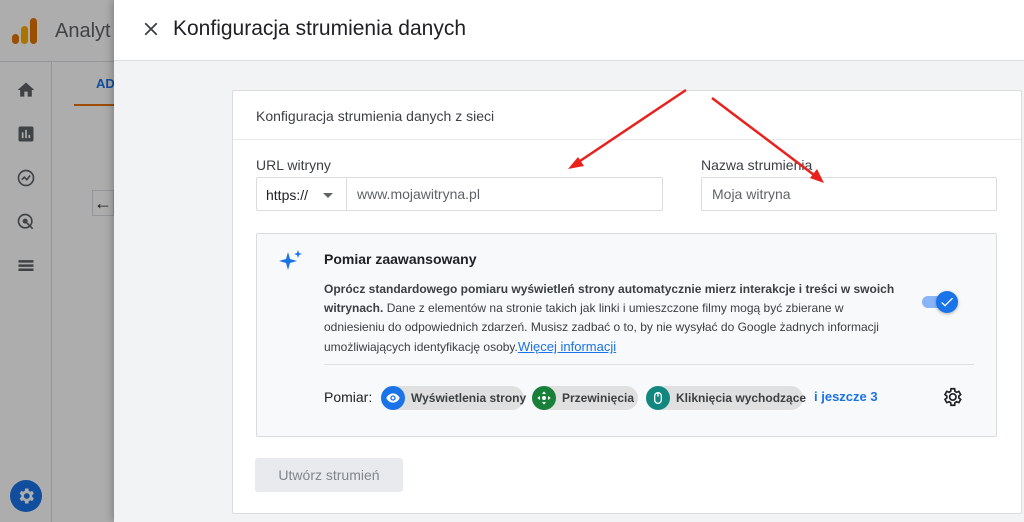 The width and height of the screenshot is (1024, 522). I want to click on dropdown-arrow-icon, so click(328, 195).